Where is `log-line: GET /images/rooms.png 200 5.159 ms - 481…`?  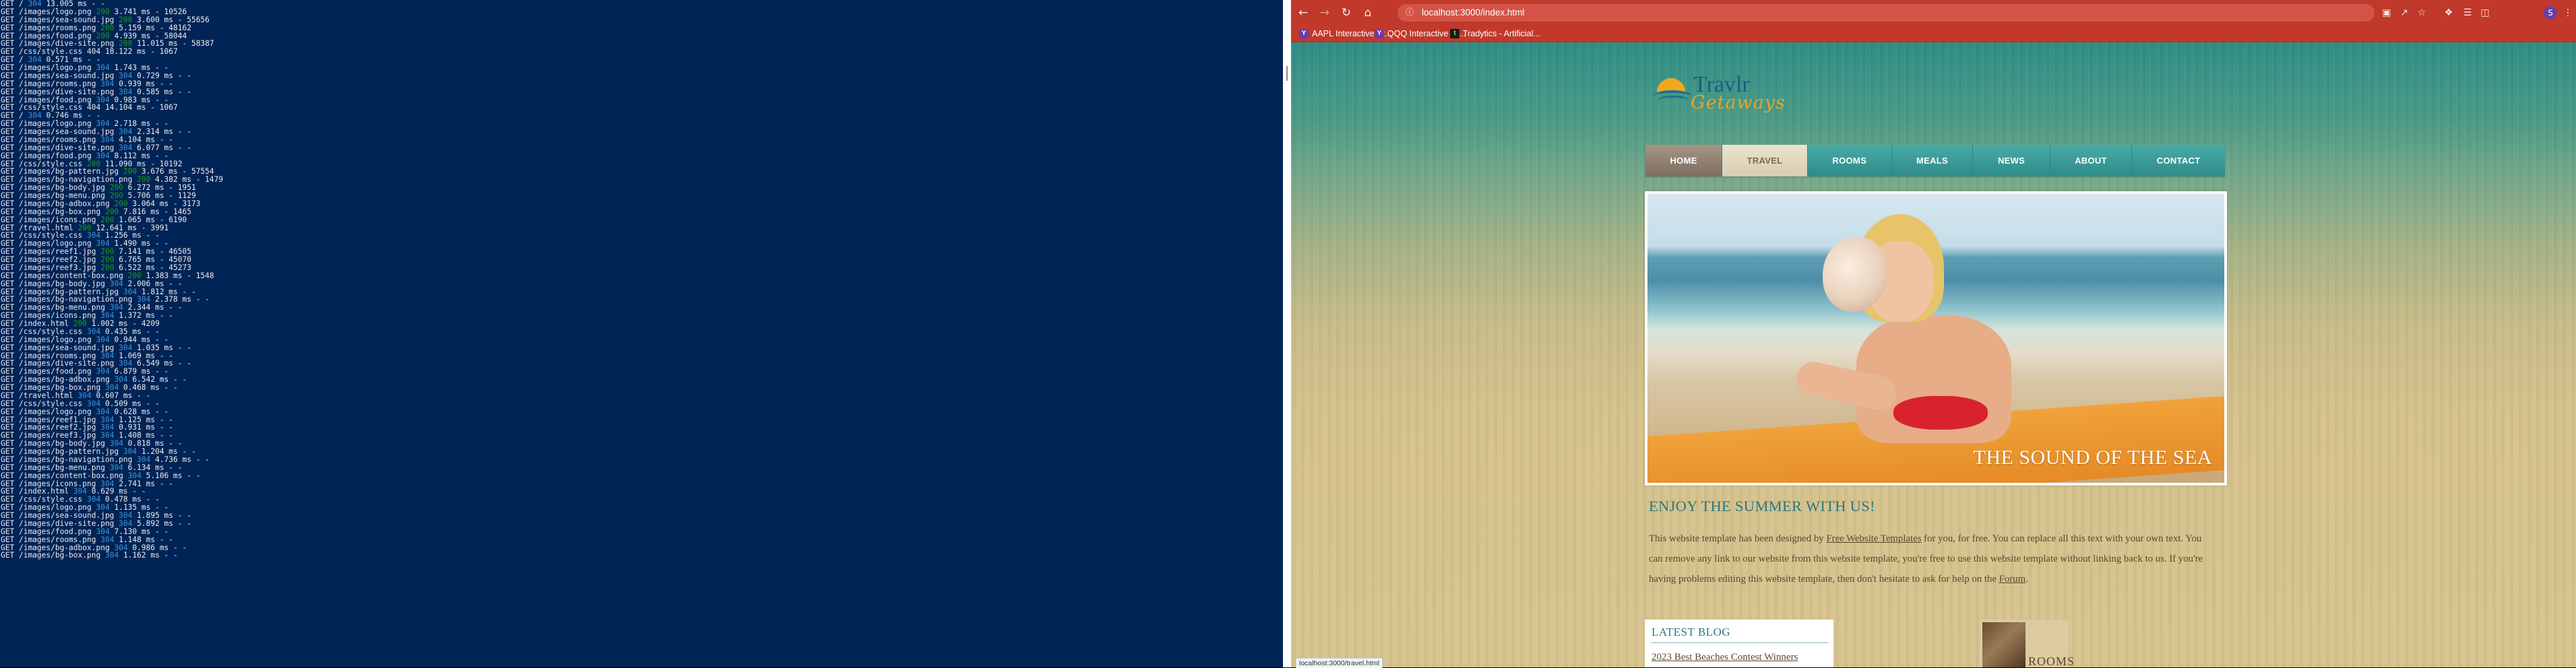 log-line: GET /images/rooms.png 200 5.159 ms - 481… is located at coordinates (641, 28).